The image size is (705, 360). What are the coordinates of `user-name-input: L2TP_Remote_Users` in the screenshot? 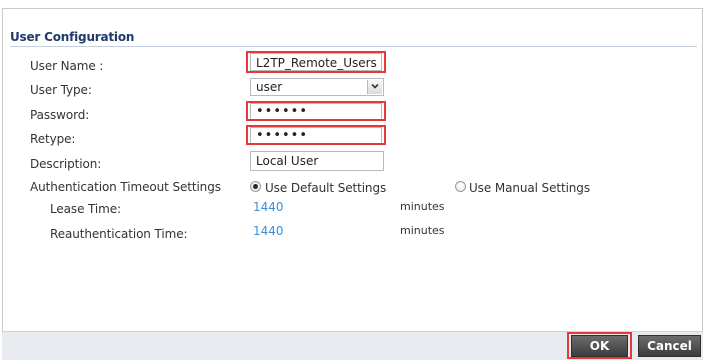 It's located at (316, 62).